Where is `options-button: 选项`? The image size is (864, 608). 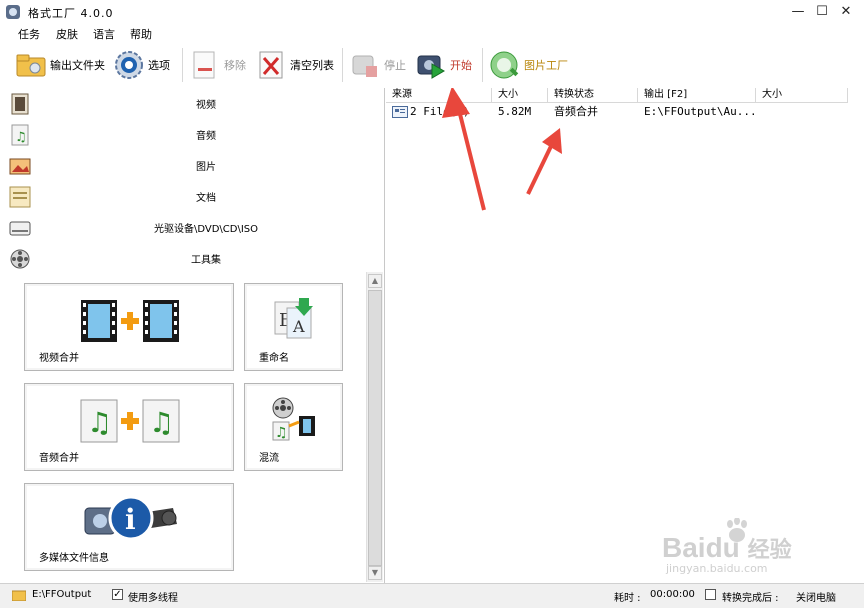 options-button: 选项 is located at coordinates (142, 65).